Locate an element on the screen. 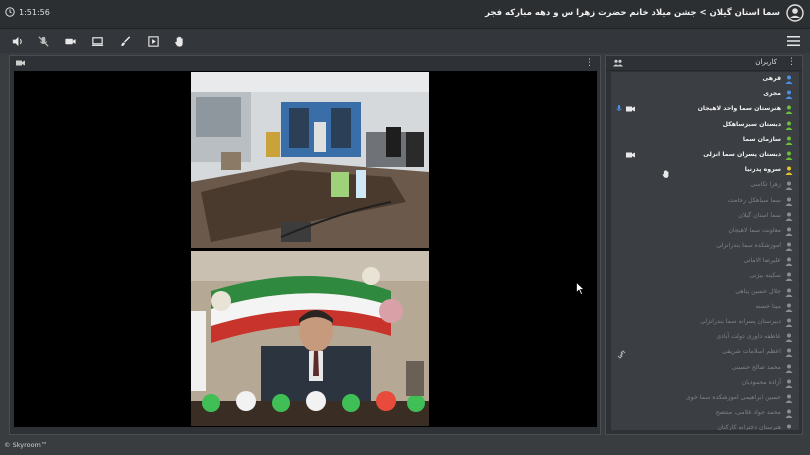 The width and height of the screenshot is (810, 455). user-name: هنرستان سما واحد لاهیجان is located at coordinates (739, 109).